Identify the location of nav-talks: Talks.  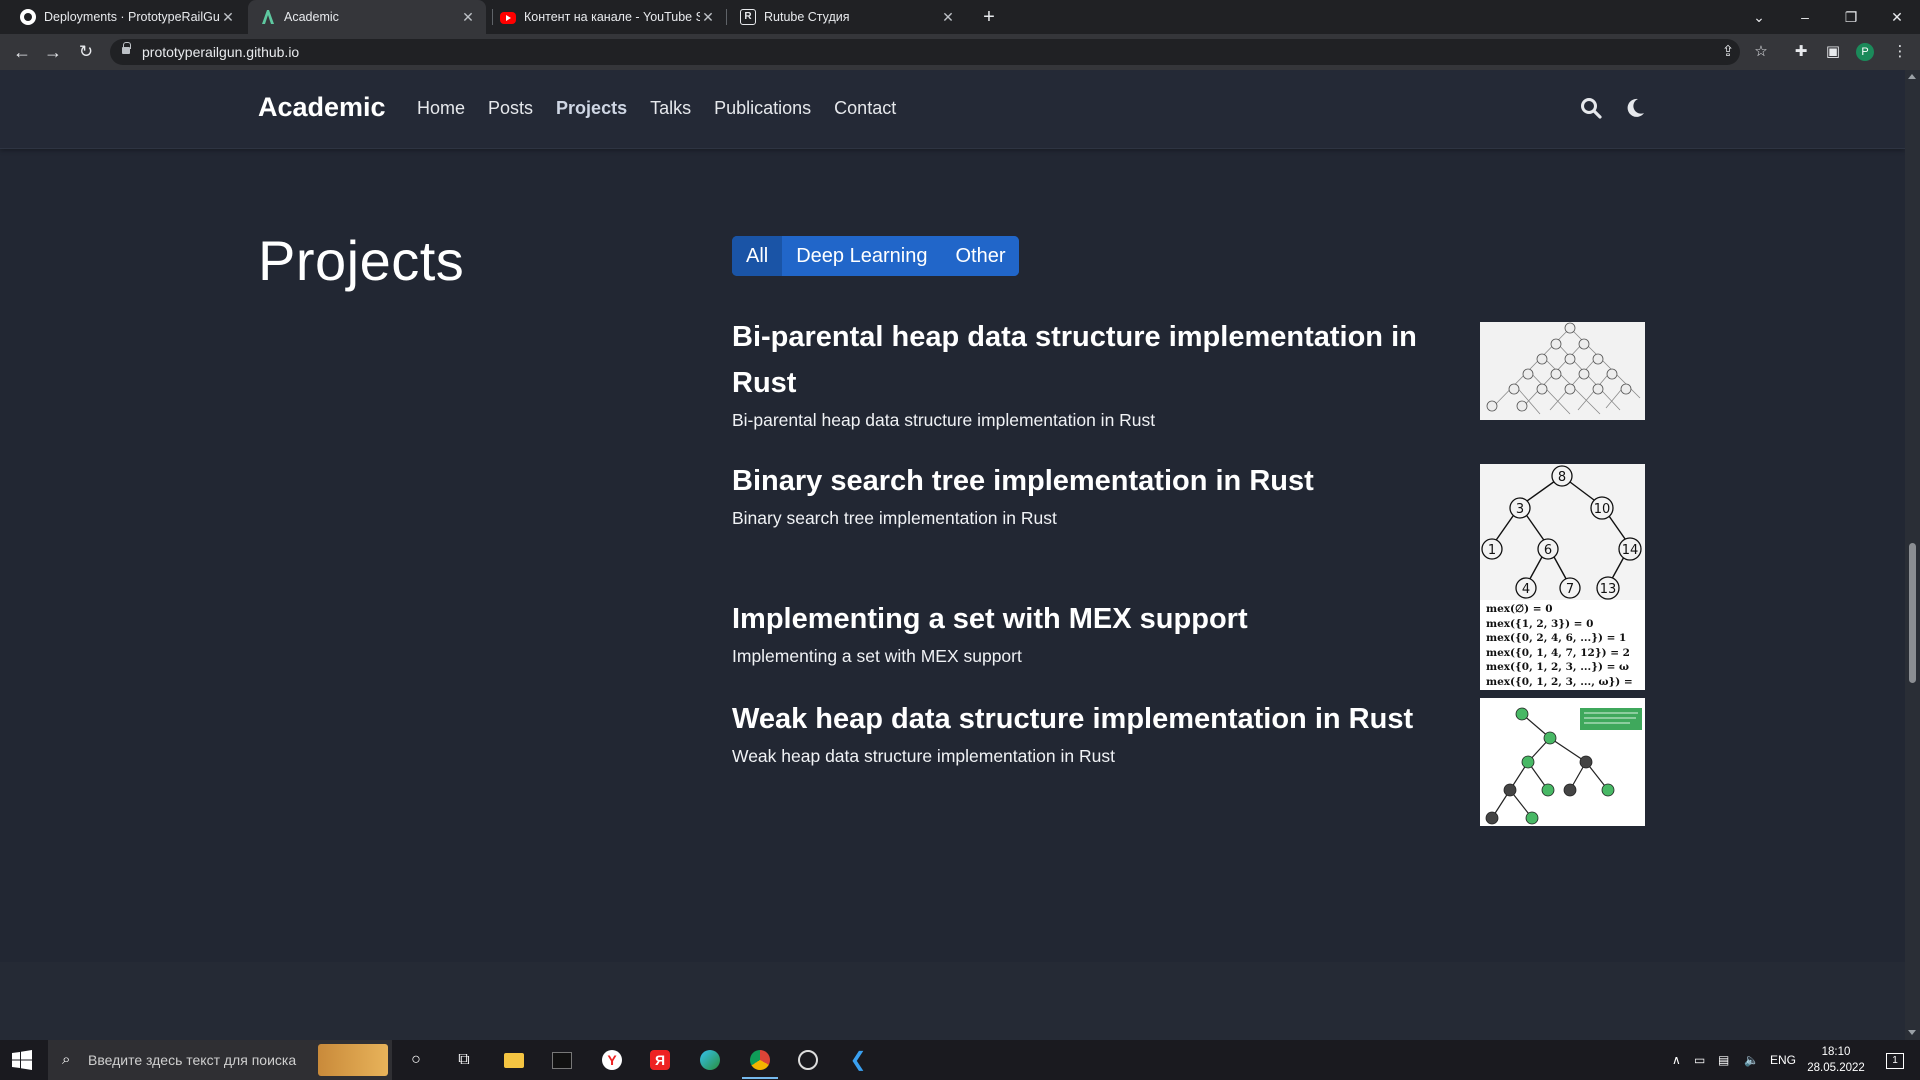
(670, 108).